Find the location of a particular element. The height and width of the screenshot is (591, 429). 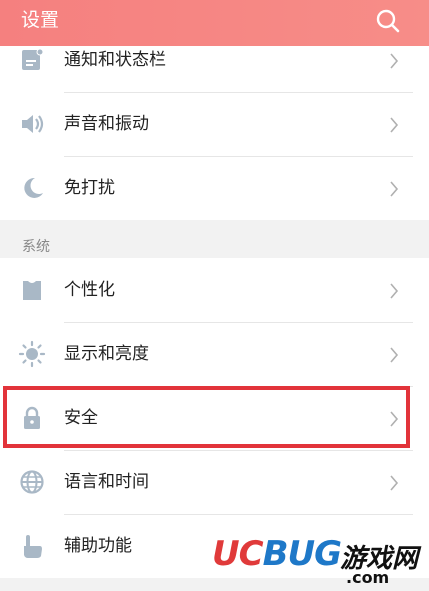

watermark-letter: C is located at coordinates (251, 554).